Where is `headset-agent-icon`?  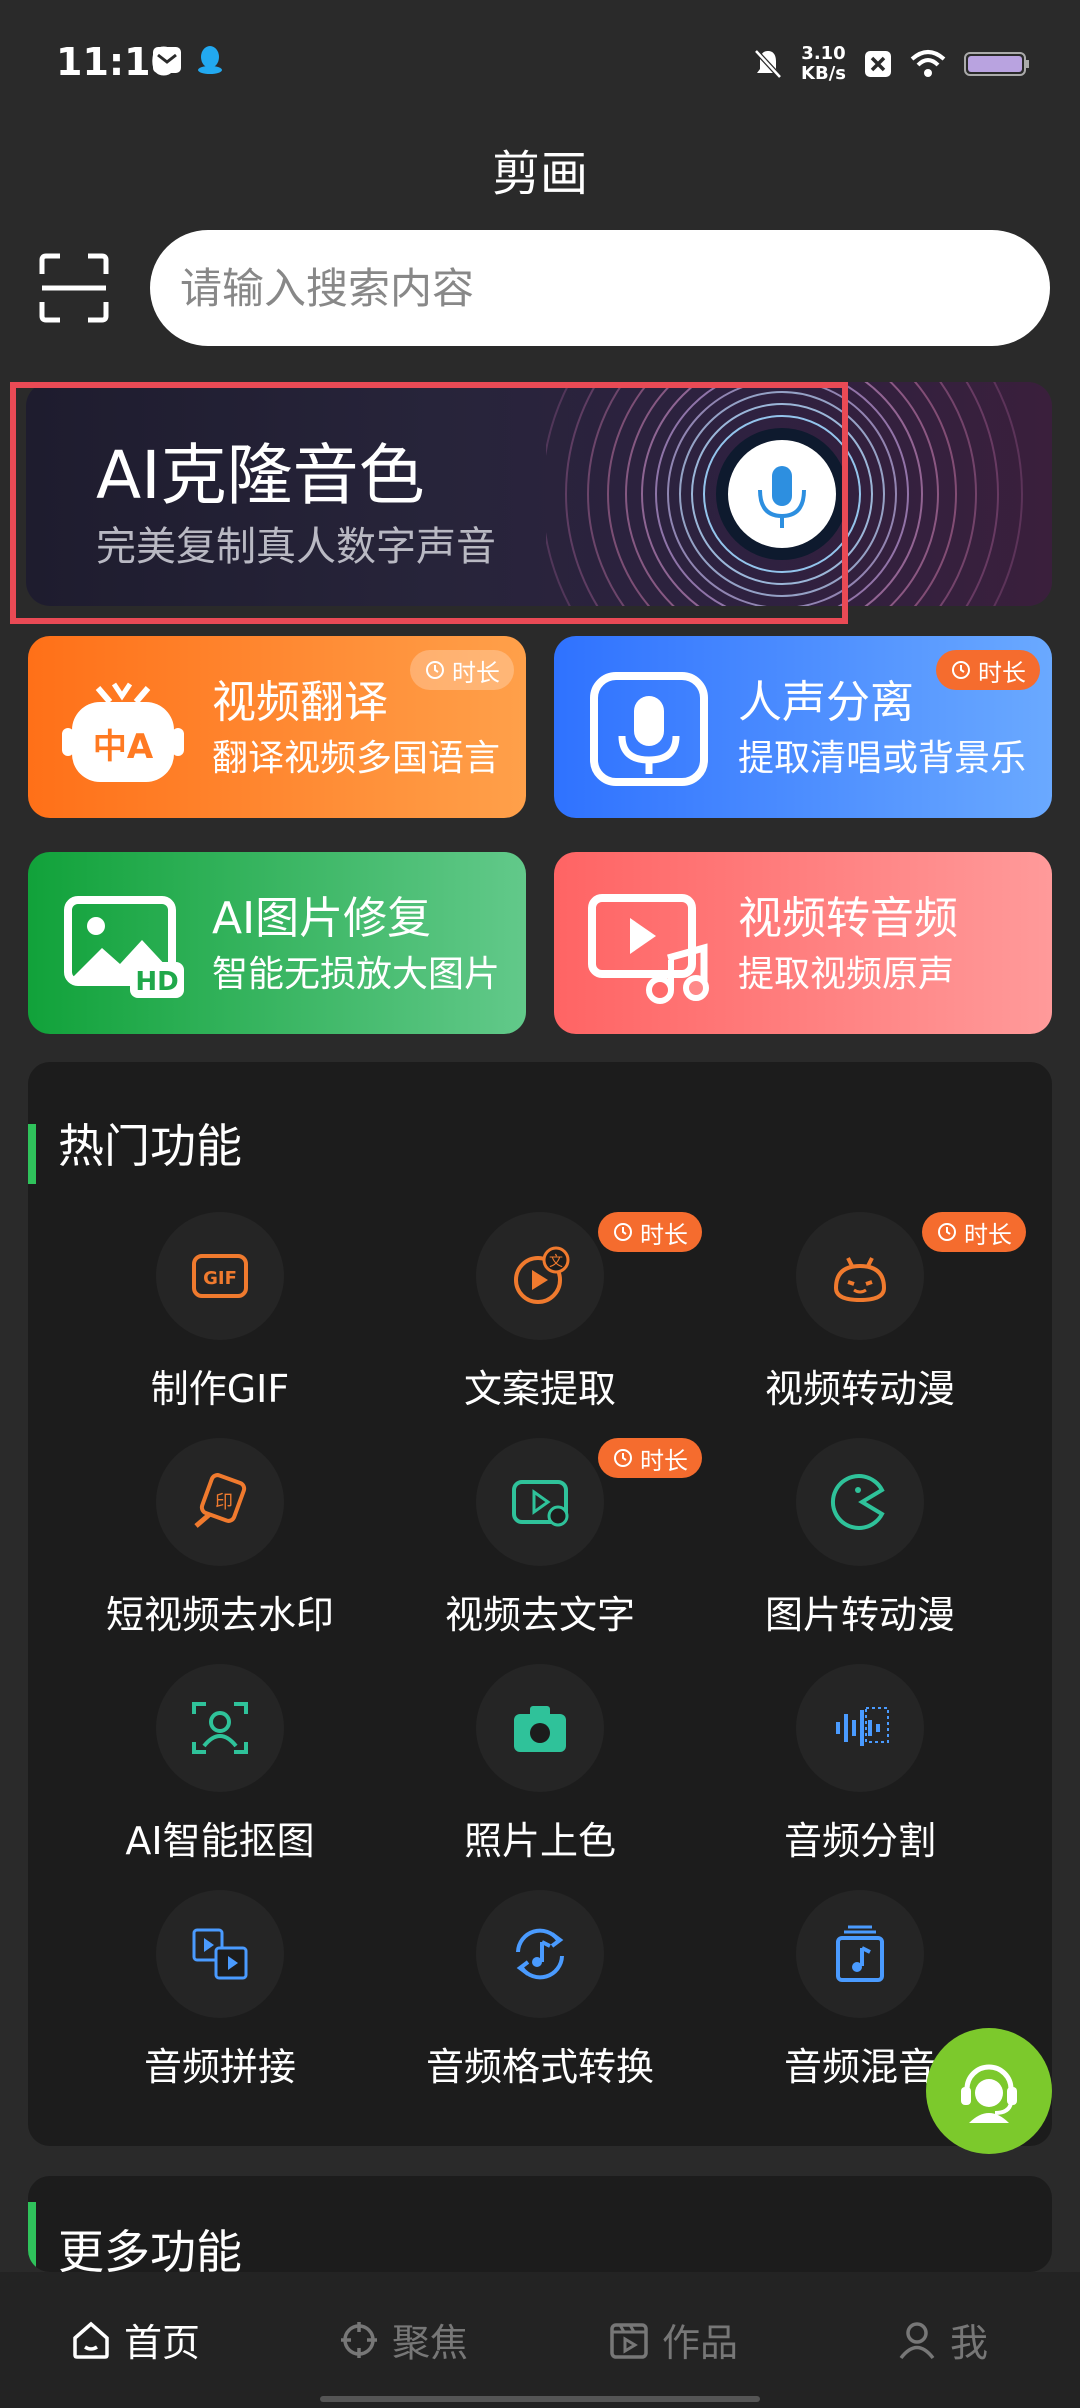 headset-agent-icon is located at coordinates (989, 2093).